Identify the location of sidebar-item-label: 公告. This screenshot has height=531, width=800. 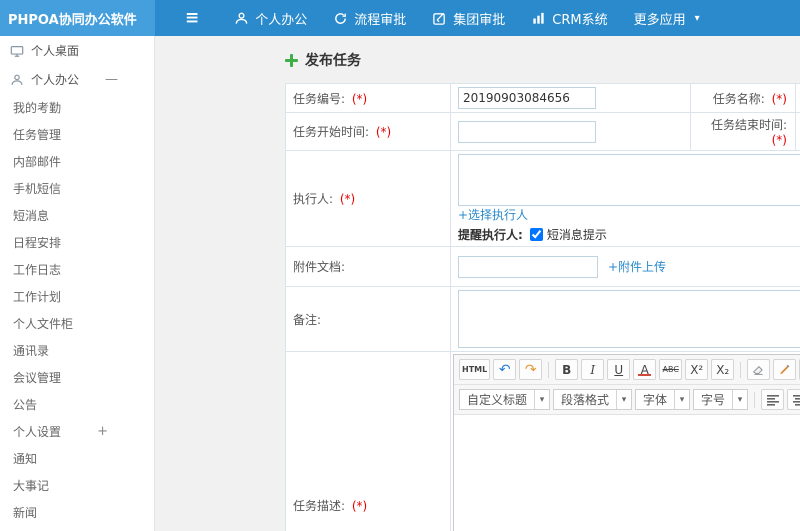
(25, 405).